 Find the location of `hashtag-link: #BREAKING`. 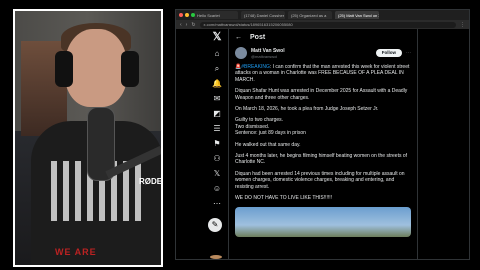

hashtag-link: #BREAKING is located at coordinates (255, 67).